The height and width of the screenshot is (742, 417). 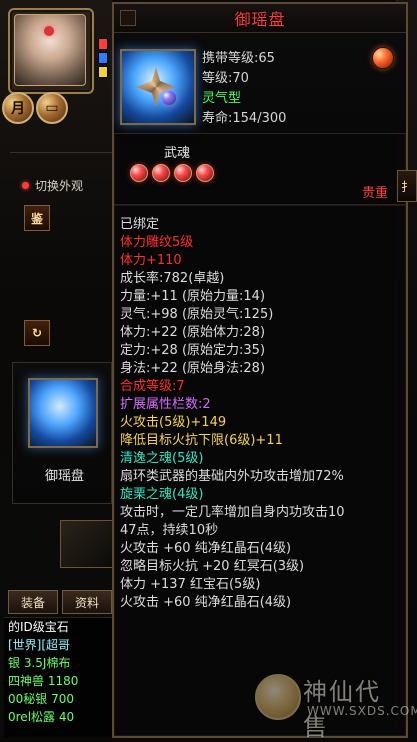 What do you see at coordinates (173, 422) in the screenshot?
I see `stat-line: 火攻击(5级)+149` at bounding box center [173, 422].